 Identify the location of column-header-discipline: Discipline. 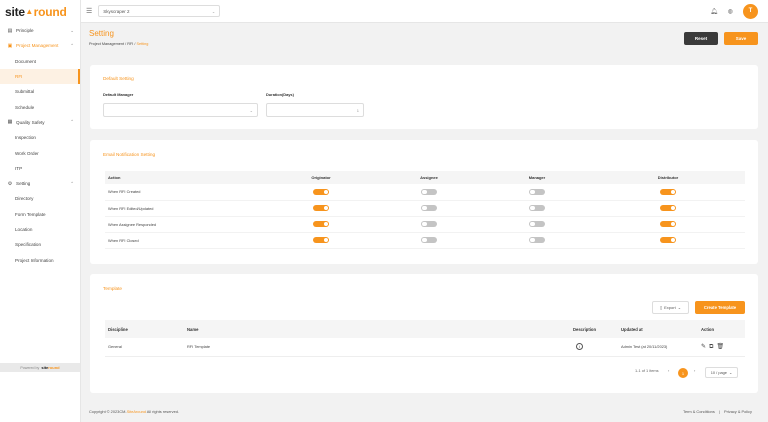
(146, 329).